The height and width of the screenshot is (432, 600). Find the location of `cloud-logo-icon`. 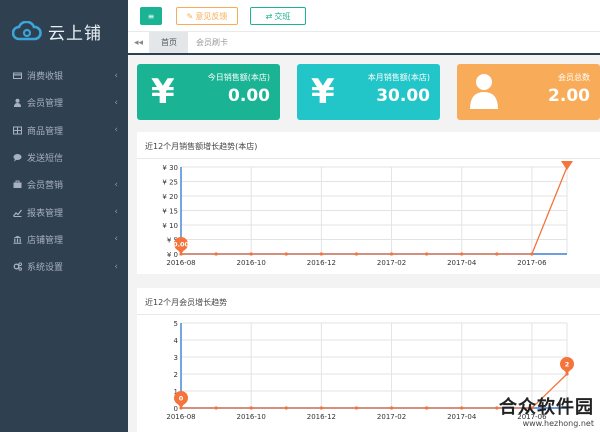

cloud-logo-icon is located at coordinates (27, 31).